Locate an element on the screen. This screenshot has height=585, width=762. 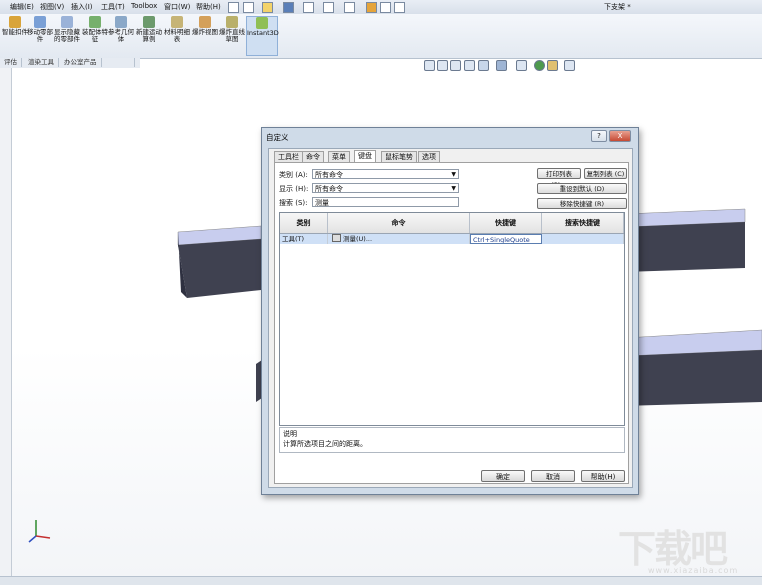
ok-button: 确定 is located at coordinates (503, 476).